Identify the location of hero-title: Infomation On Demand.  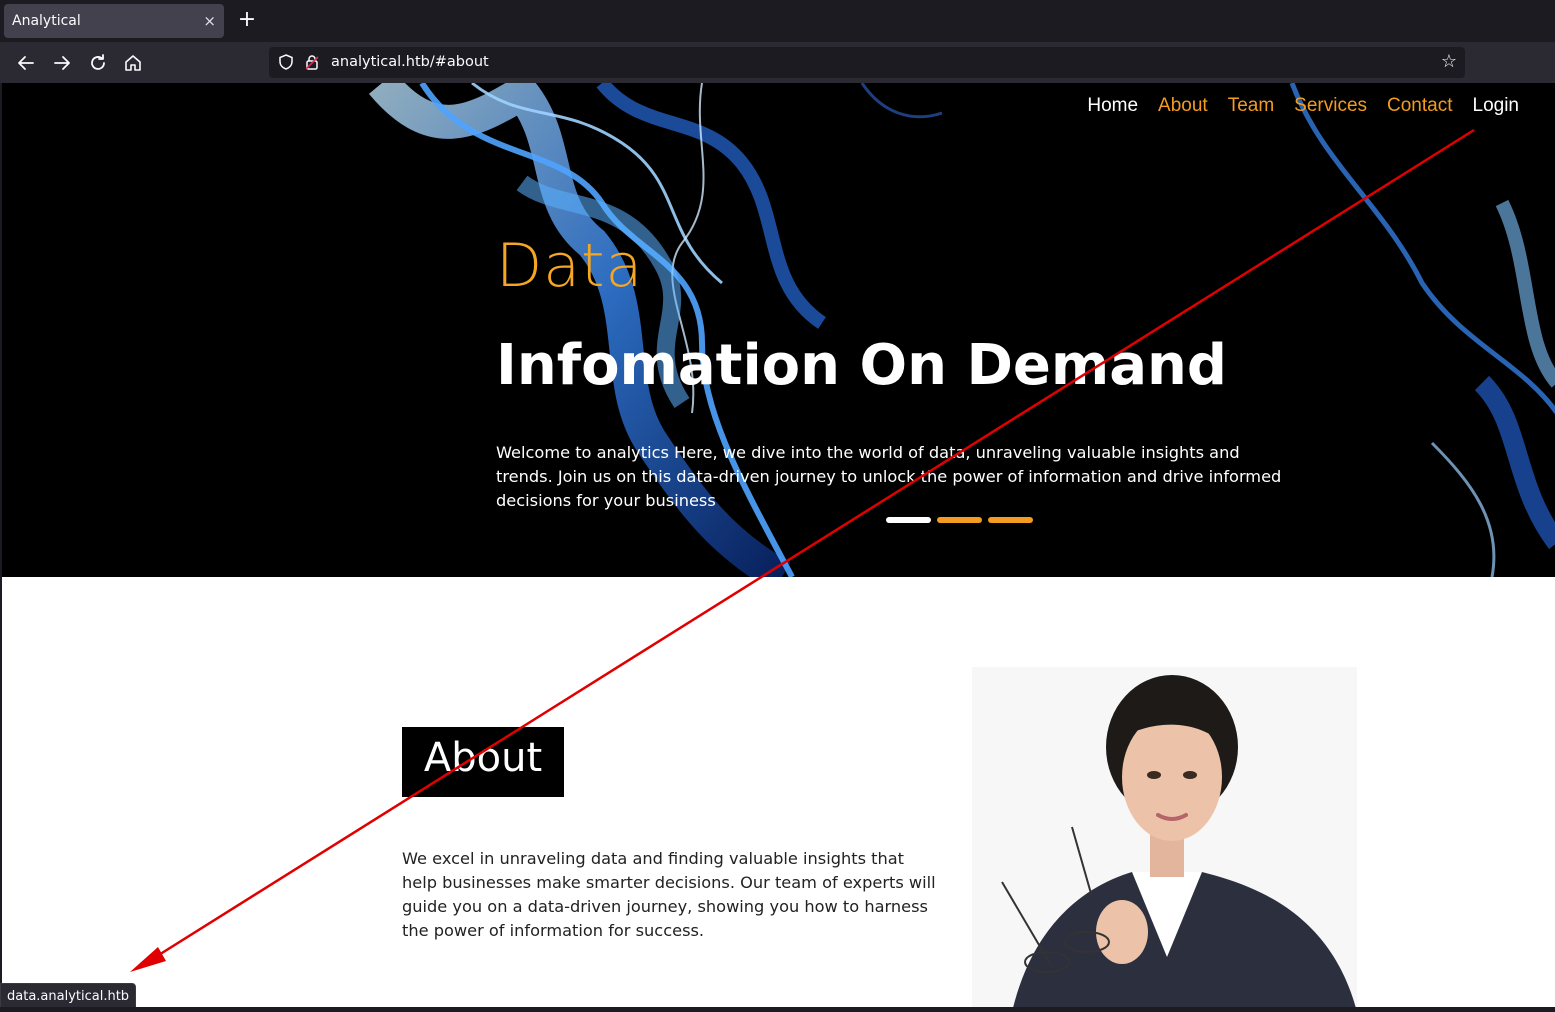
(862, 365).